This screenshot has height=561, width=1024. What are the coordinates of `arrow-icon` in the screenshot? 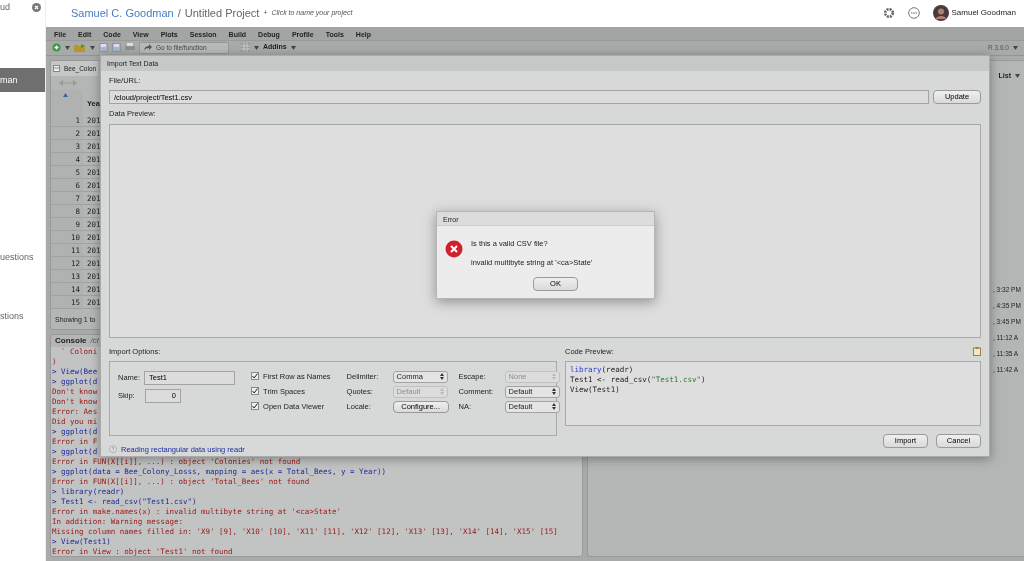 It's located at (148, 48).